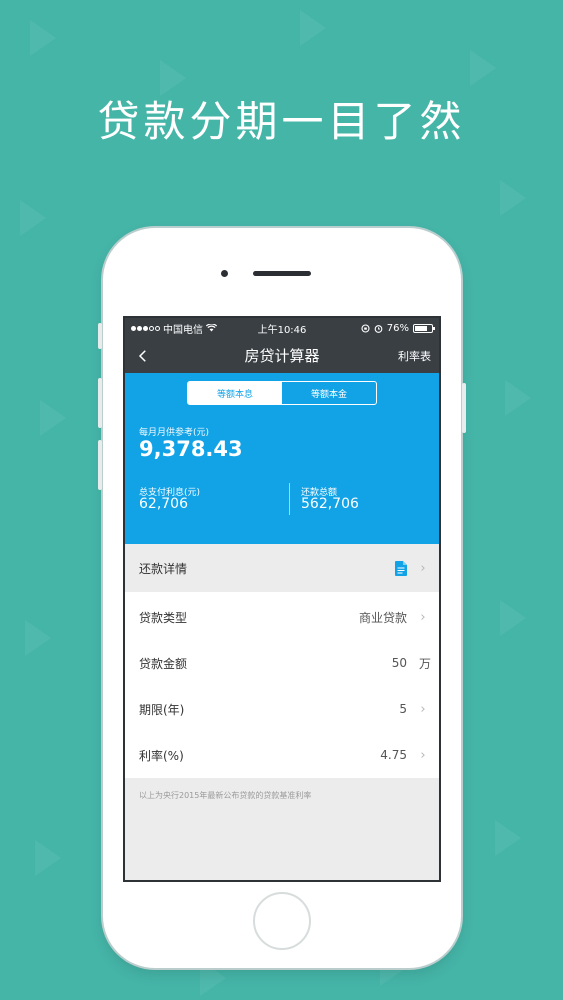  I want to click on repayment-method-tabs: 等额本息 等额本金, so click(282, 393).